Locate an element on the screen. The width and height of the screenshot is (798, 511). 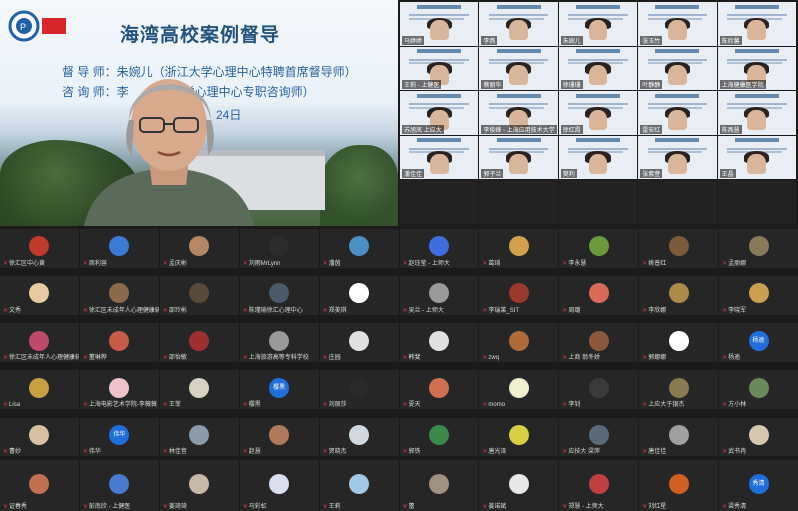
participant-tile: ✕郑慧 - 上师大 is located at coordinates (599, 485).